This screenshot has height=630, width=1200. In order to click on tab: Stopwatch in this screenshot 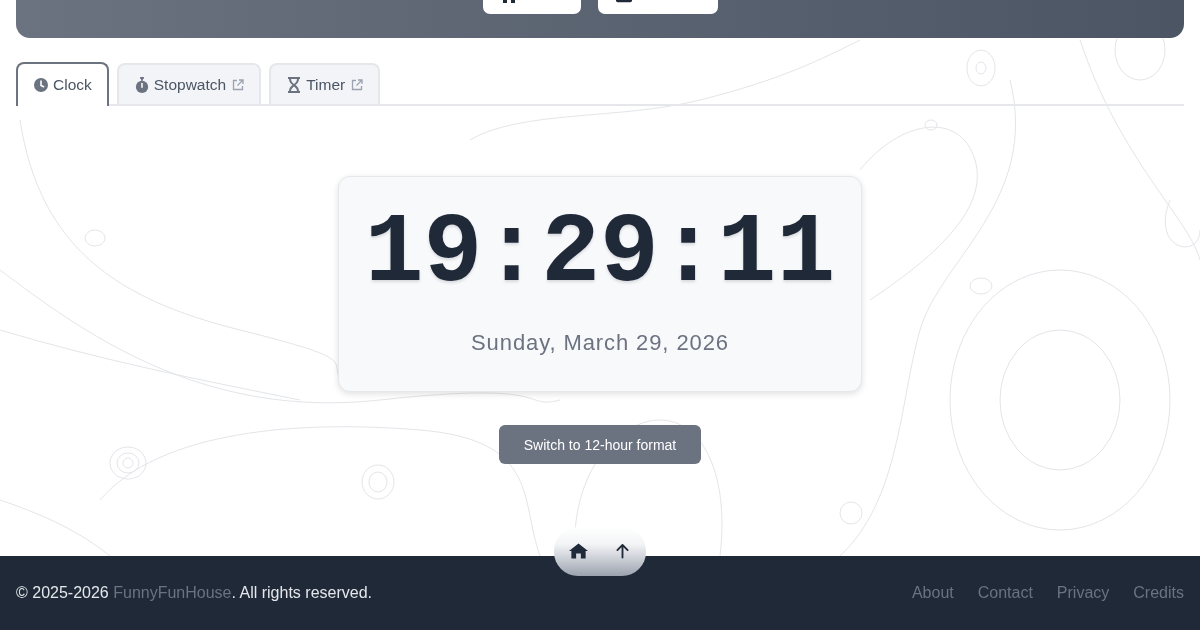, I will do `click(189, 83)`.